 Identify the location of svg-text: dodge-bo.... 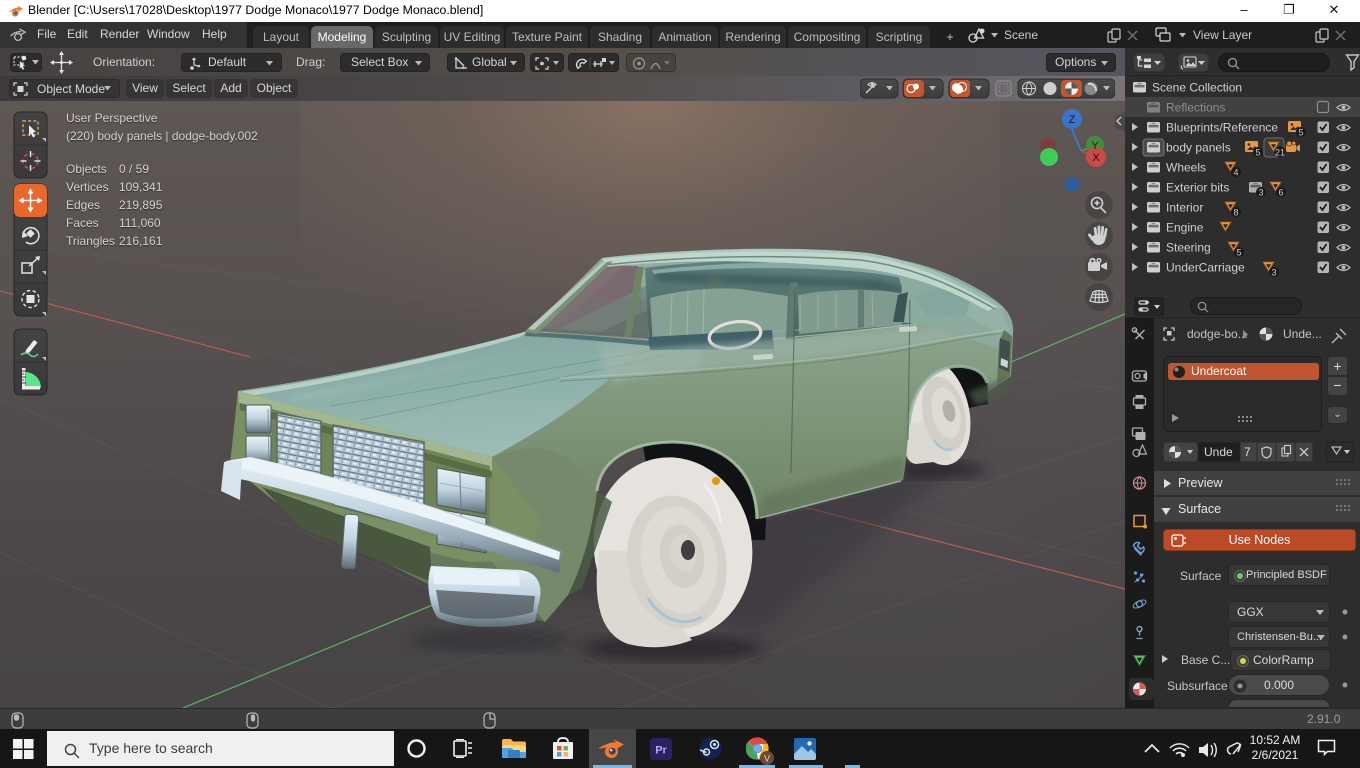
(1217, 334).